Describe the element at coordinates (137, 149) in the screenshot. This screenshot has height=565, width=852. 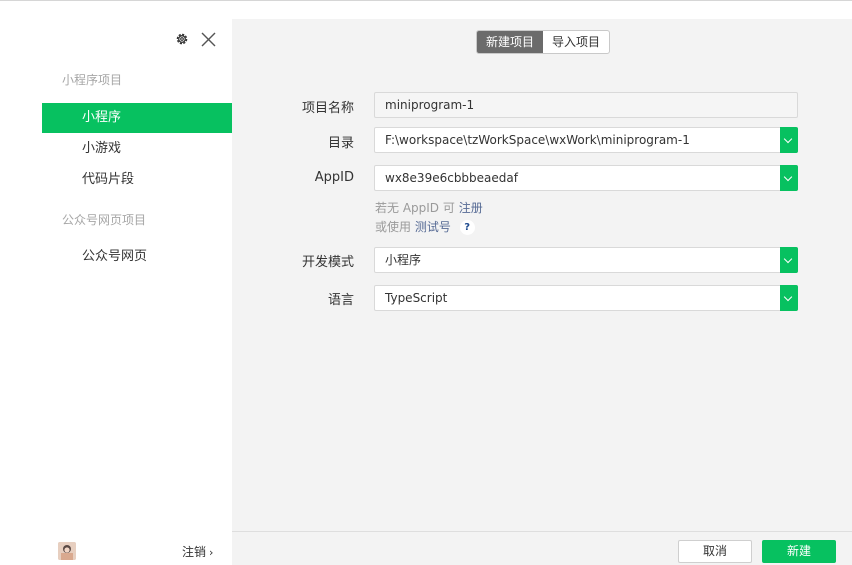
I see `sidebar-item-minigame: 小游戏` at that location.